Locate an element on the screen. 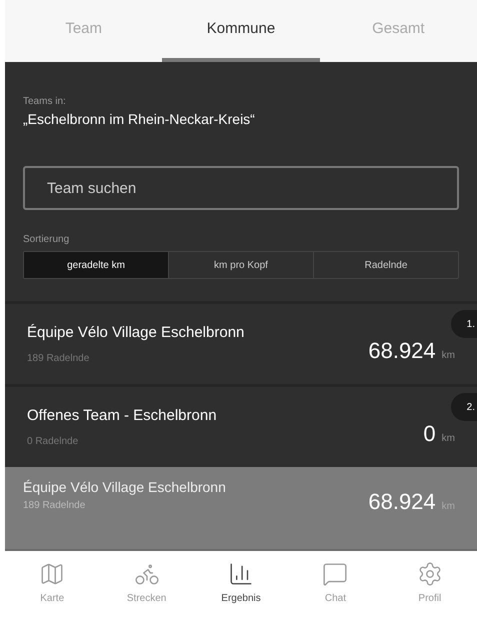 The height and width of the screenshot is (624, 477). rank-badge: 1. is located at coordinates (464, 324).